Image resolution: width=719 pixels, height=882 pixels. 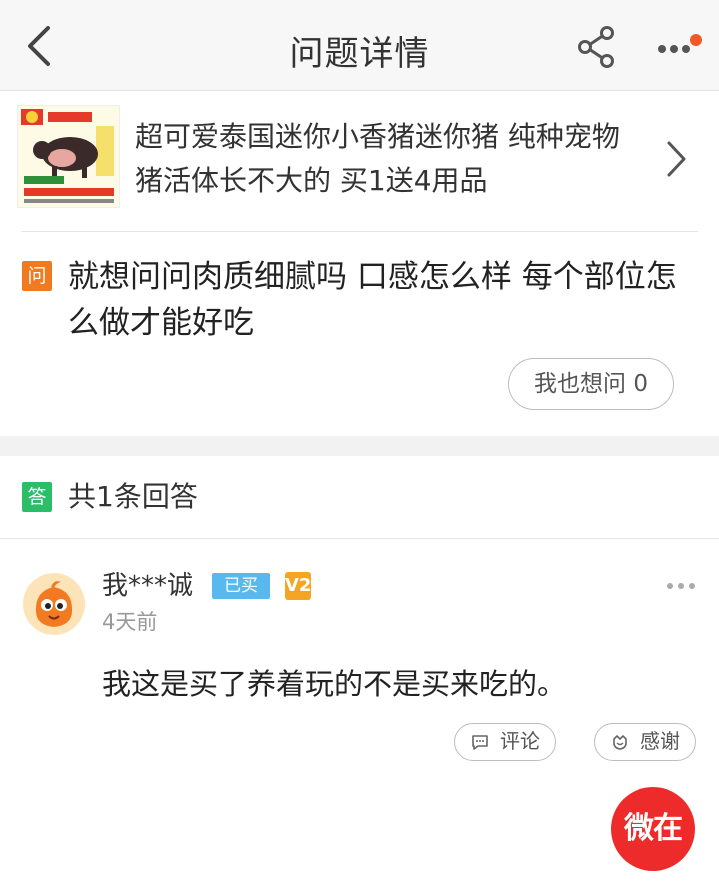 I want to click on product-title: 超可爱泰国迷你小香猪迷你猪 纯种宠物猪活体长不大的 买1送4用品, so click(x=390, y=159).